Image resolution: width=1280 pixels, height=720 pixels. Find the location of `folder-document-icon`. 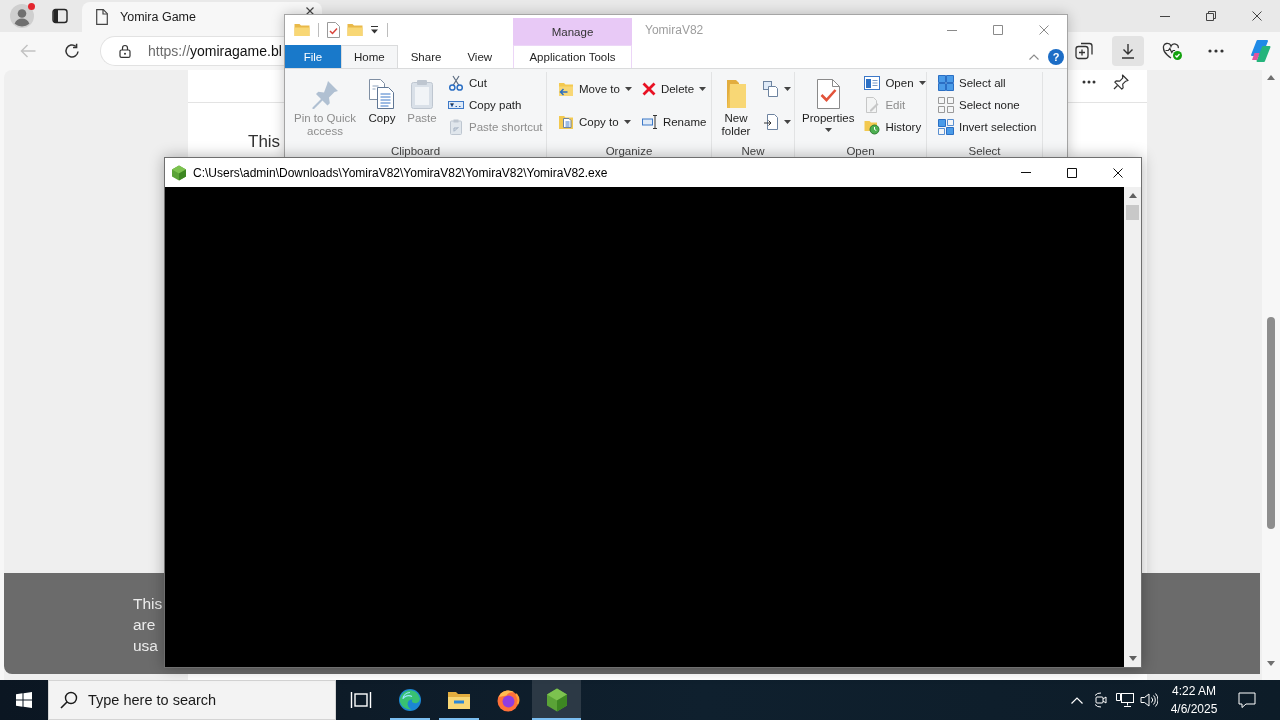

folder-document-icon is located at coordinates (566, 121).